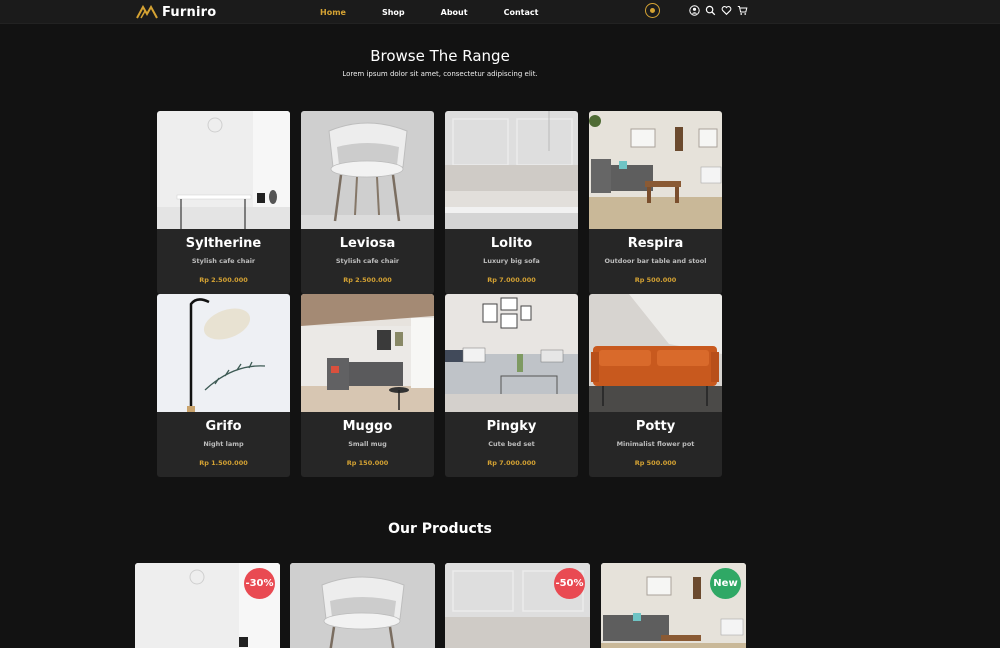 The image size is (1000, 648). What do you see at coordinates (725, 583) in the screenshot?
I see `new-badge: New` at bounding box center [725, 583].